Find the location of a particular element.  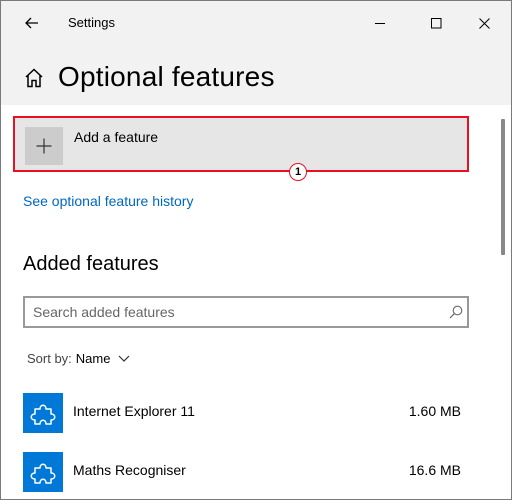

sort-label: Sort by: is located at coordinates (49, 358).